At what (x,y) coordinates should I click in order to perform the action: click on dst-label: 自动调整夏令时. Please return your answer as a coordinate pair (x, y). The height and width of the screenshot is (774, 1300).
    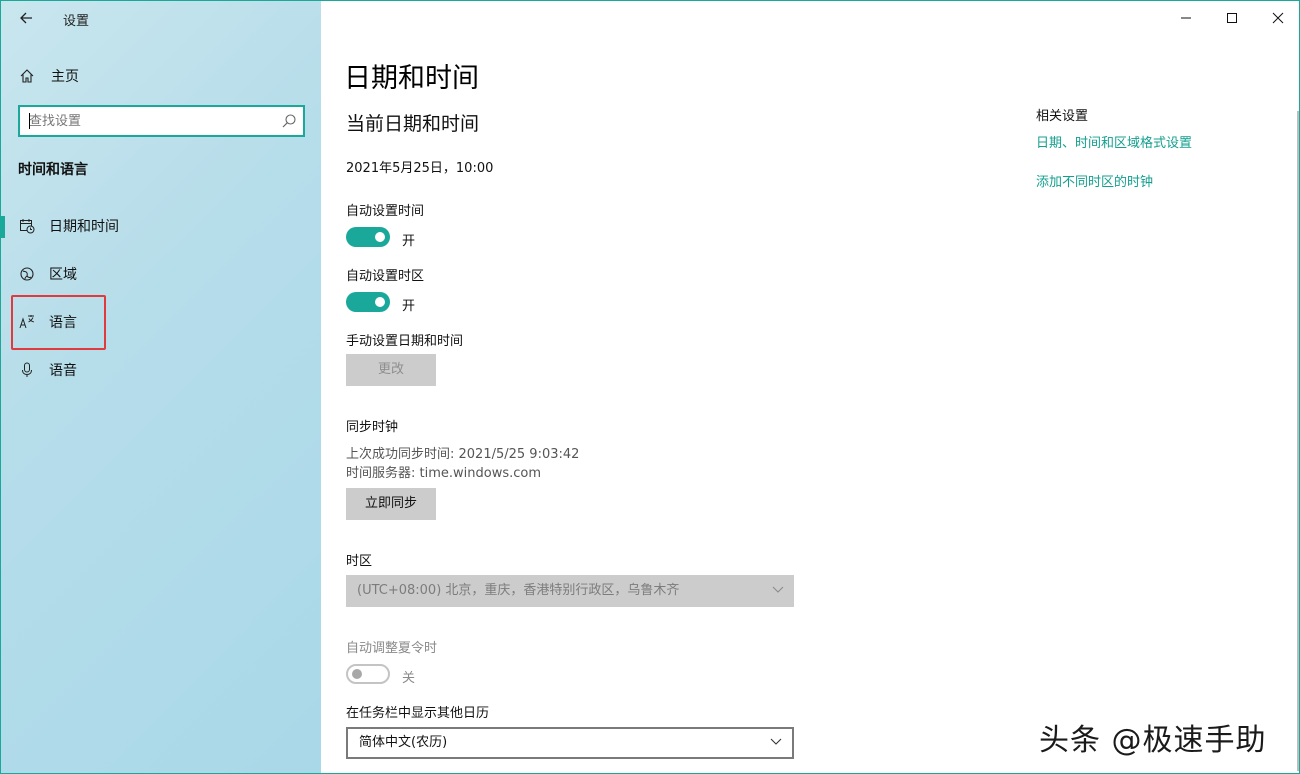
    Looking at the image, I should click on (392, 648).